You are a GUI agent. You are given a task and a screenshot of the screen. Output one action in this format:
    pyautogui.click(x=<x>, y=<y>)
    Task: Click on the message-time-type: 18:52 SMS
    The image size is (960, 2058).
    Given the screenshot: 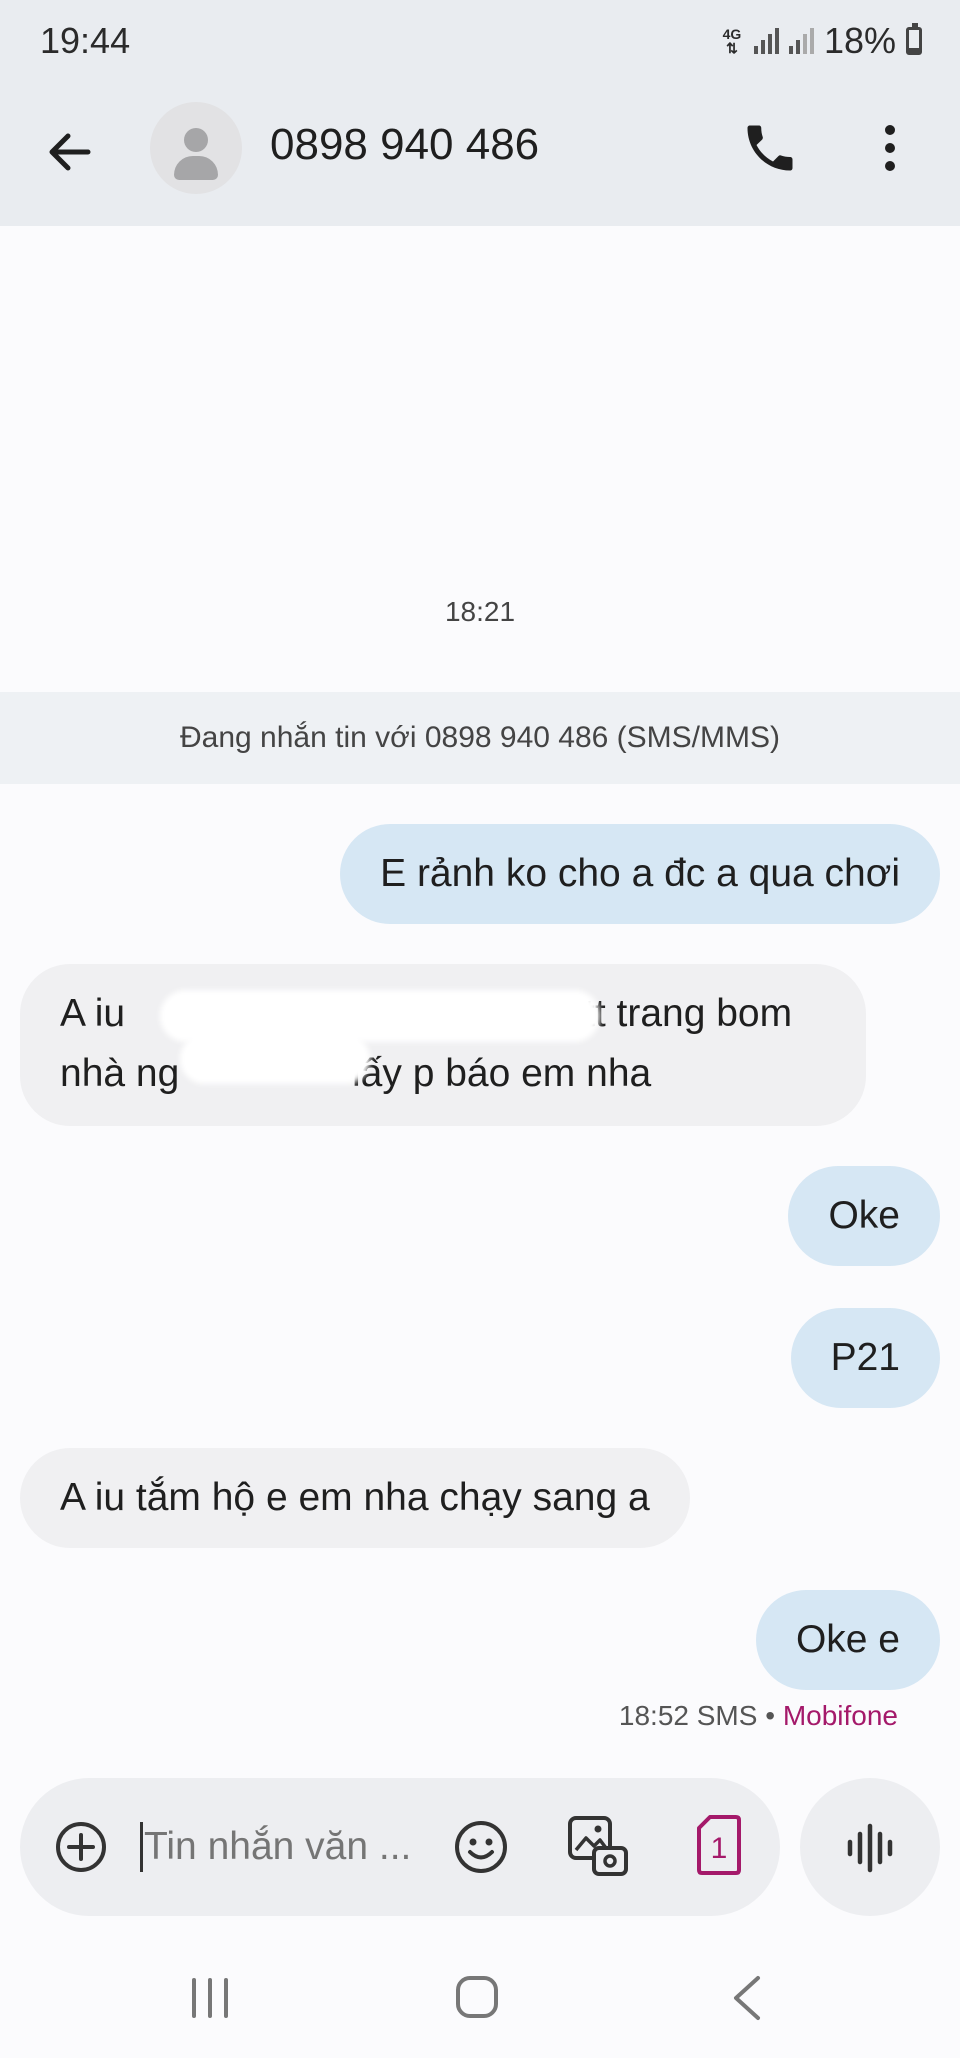 What is the action you would take?
    pyautogui.click(x=688, y=1715)
    